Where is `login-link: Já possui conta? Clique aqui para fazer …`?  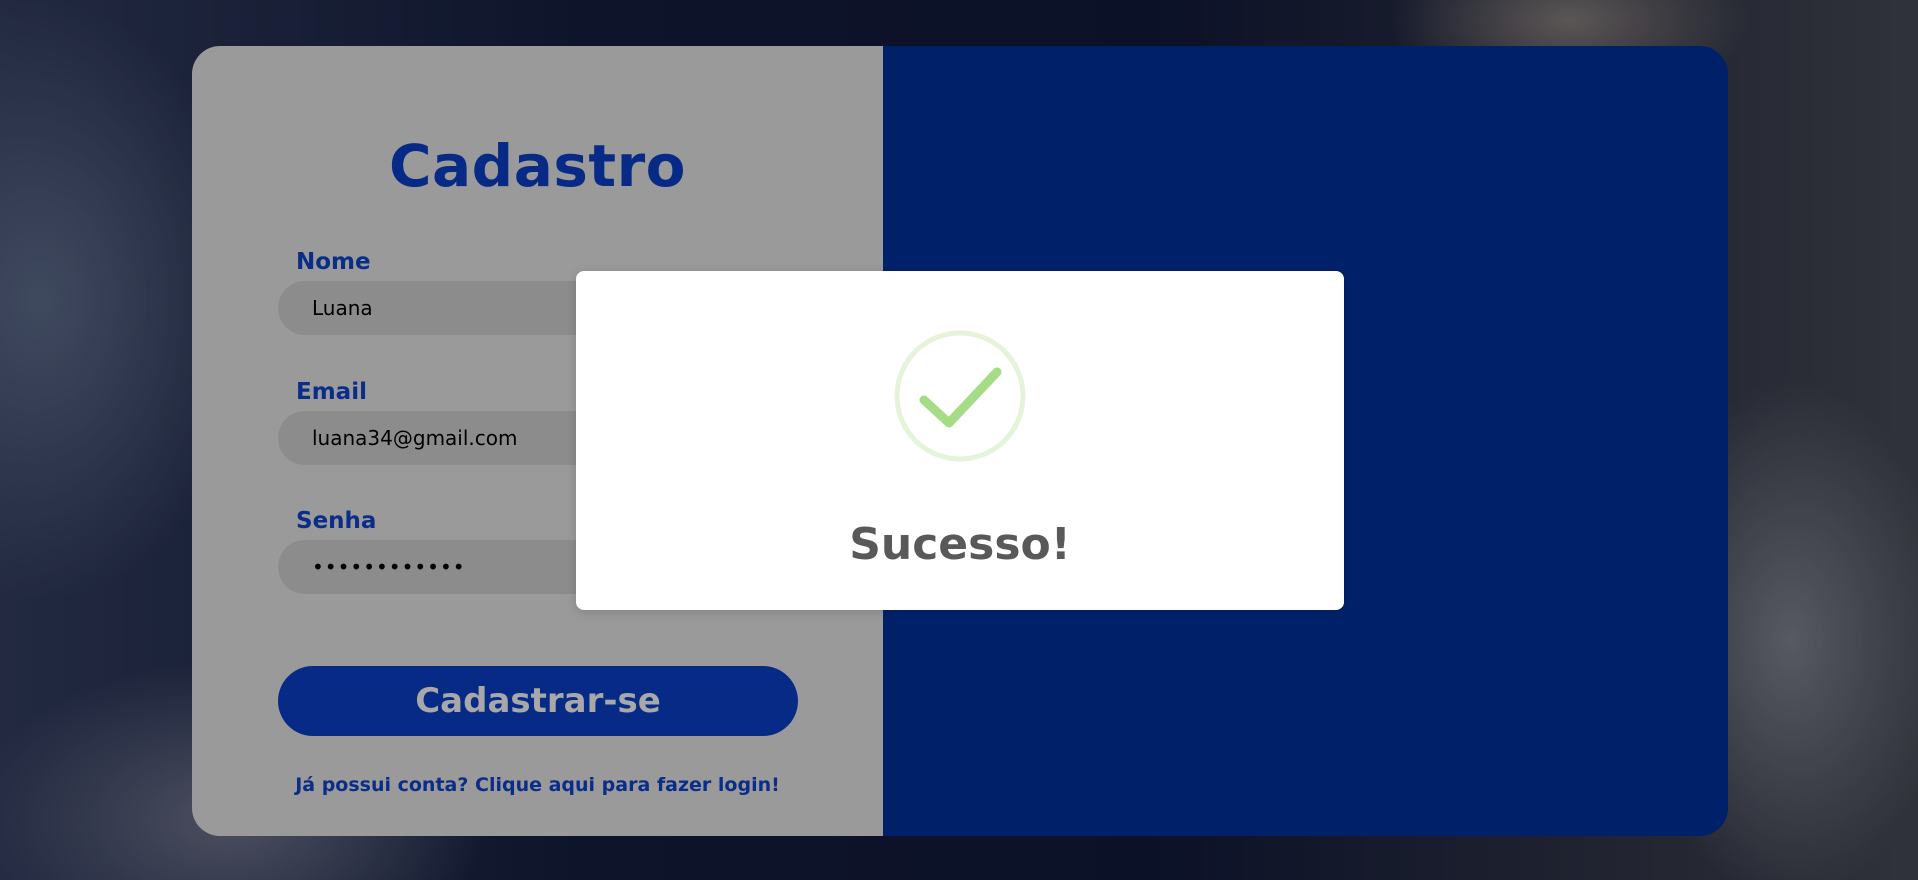 login-link: Já possui conta? Clique aqui para fazer … is located at coordinates (537, 785).